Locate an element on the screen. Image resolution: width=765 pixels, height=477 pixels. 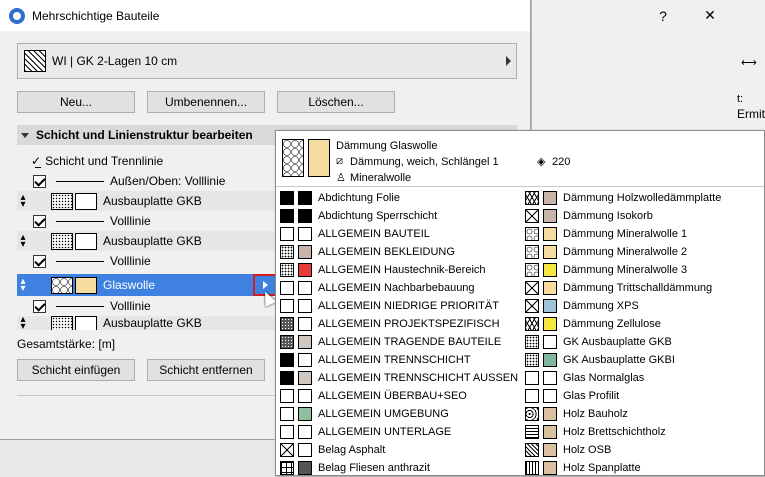
material-item: ALLGEMEIN TRENNSCHICHT is located at coordinates (398, 360).